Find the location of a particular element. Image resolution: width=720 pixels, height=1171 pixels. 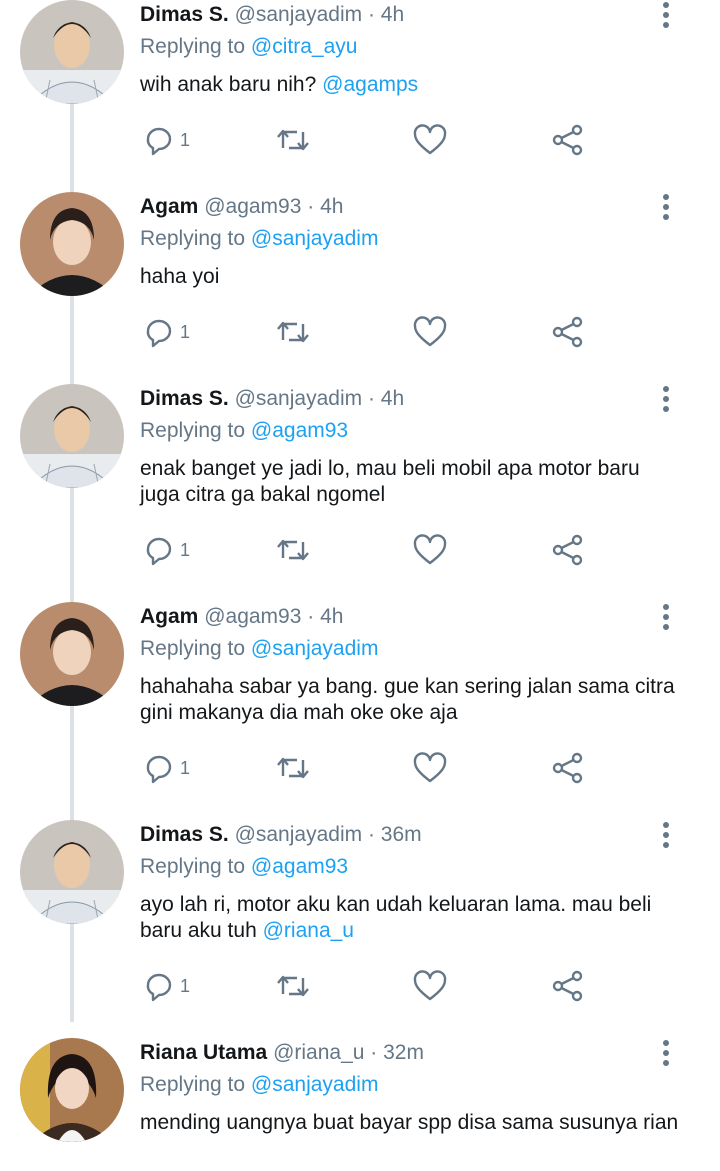

tweet-text: haha yoi is located at coordinates (412, 277).